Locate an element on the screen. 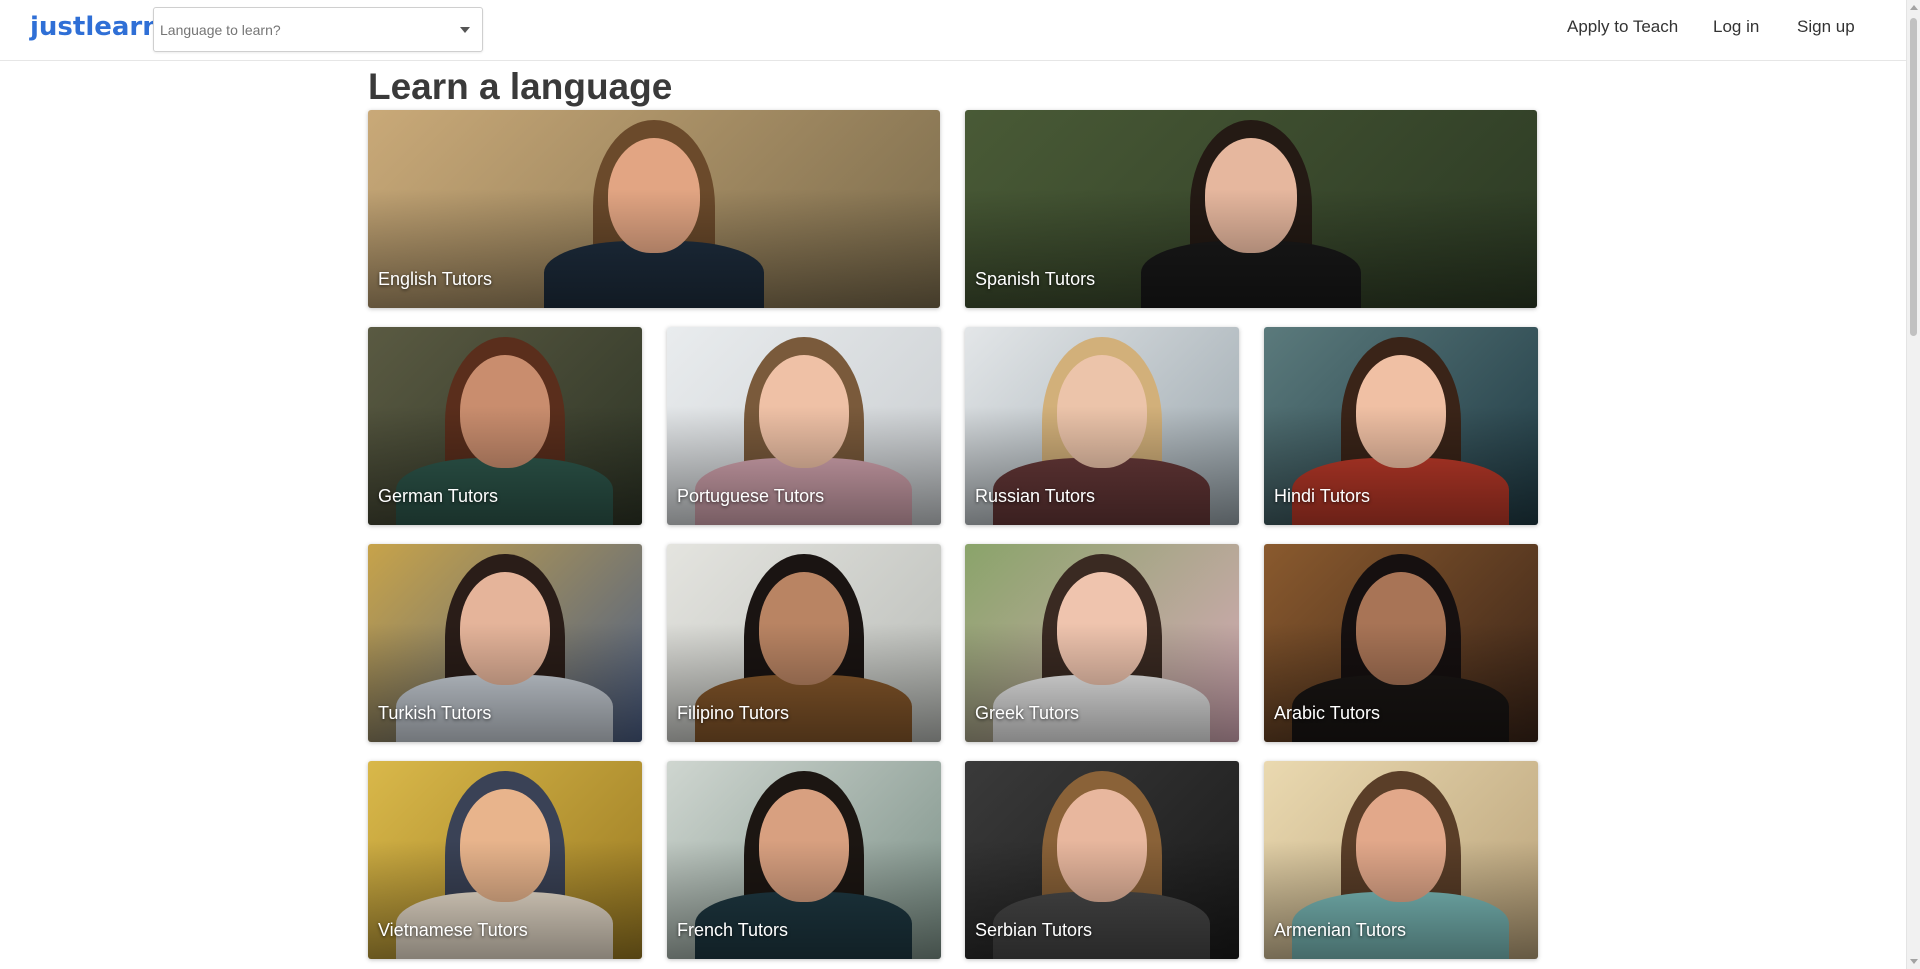  tutor-card-label: Armenian Tutors is located at coordinates (1340, 930).